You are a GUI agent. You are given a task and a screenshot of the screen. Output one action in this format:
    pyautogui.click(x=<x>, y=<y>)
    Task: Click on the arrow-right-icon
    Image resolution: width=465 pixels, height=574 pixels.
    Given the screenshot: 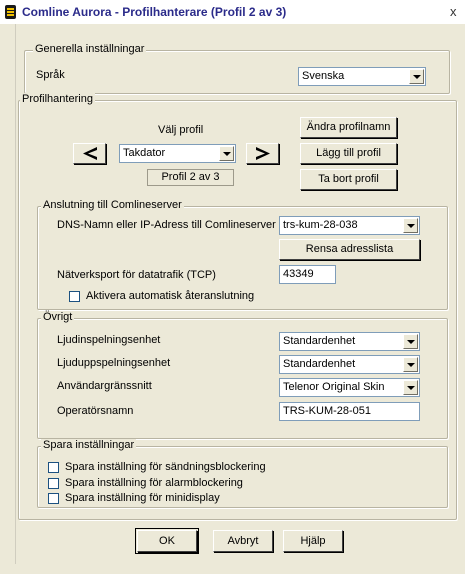 What is the action you would take?
    pyautogui.click(x=263, y=153)
    